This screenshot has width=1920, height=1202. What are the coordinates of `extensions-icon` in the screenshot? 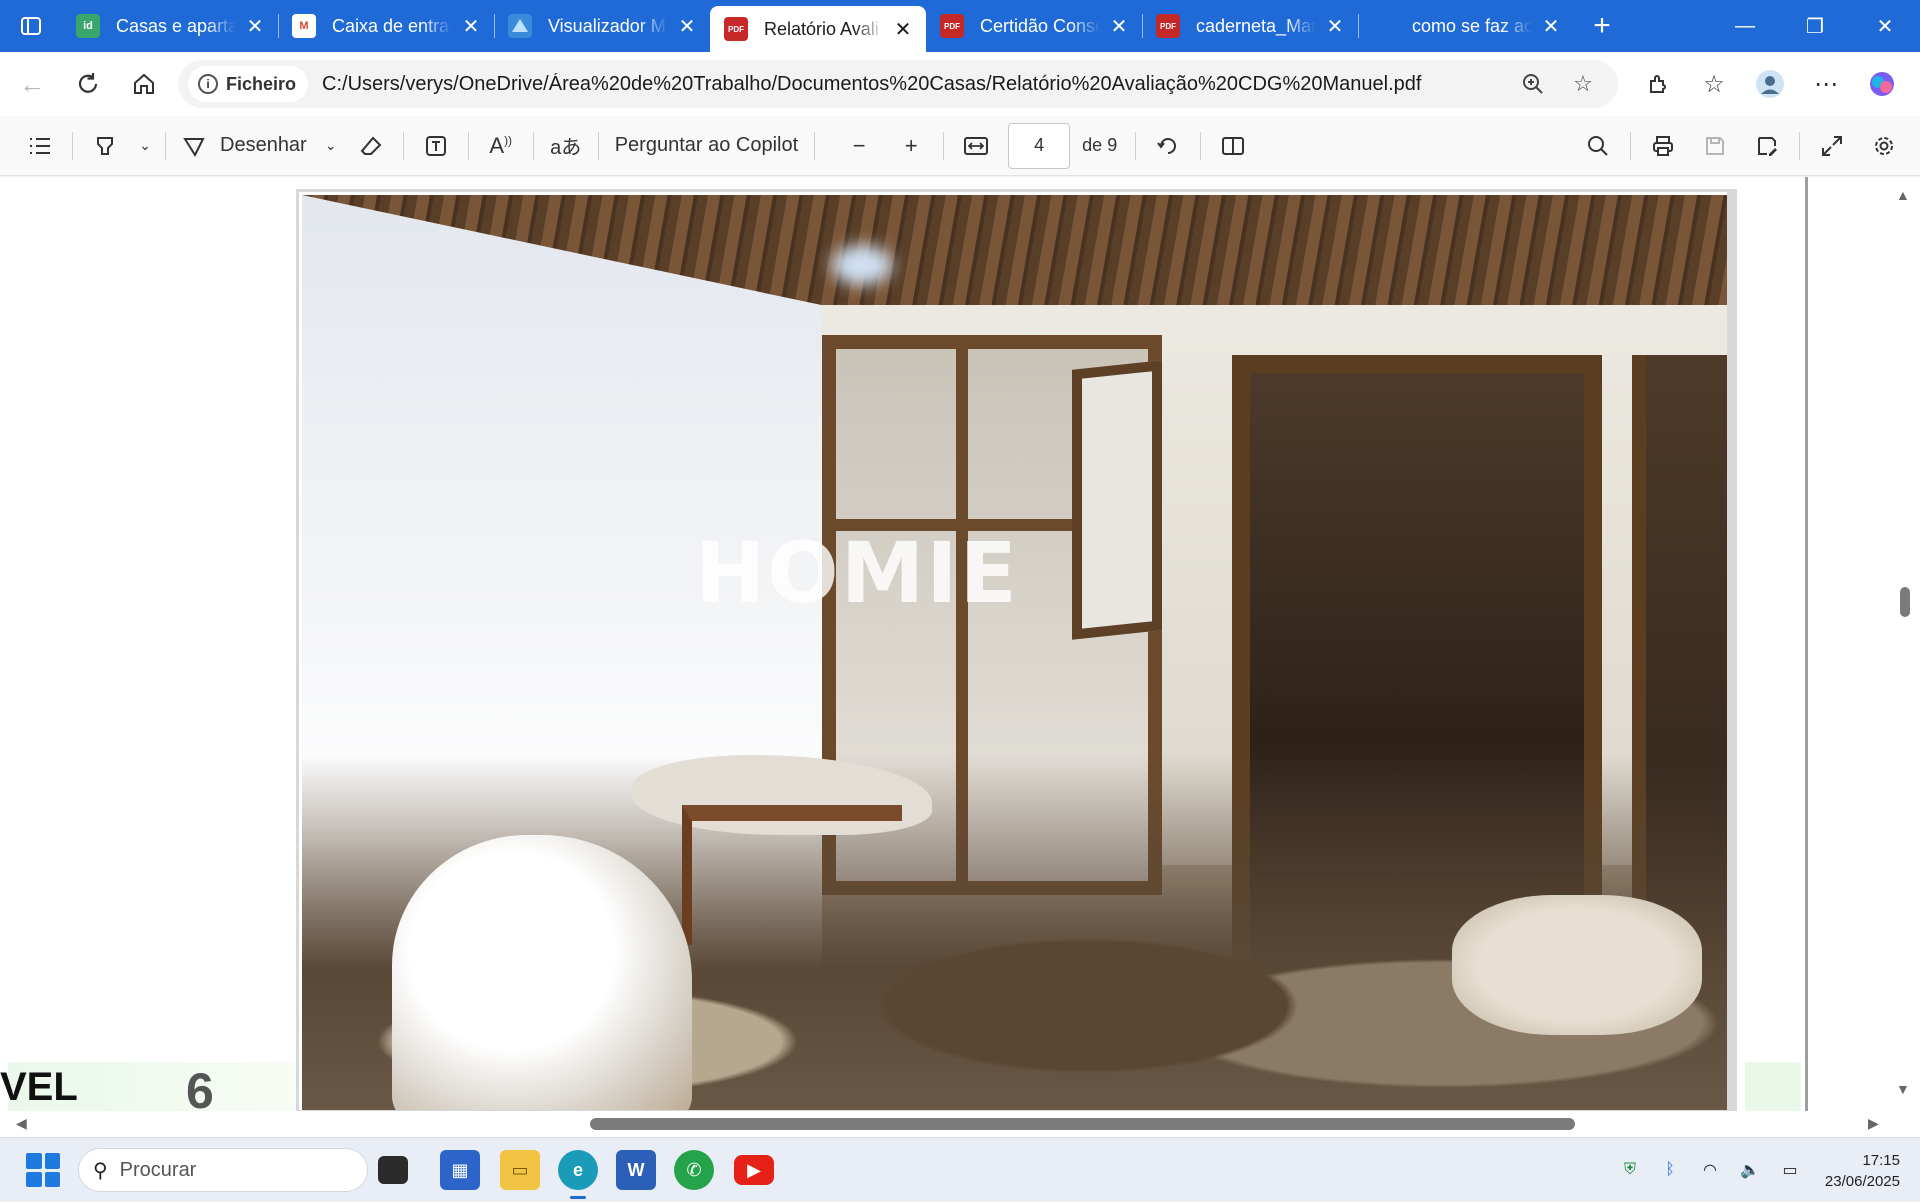 It's located at (1658, 84).